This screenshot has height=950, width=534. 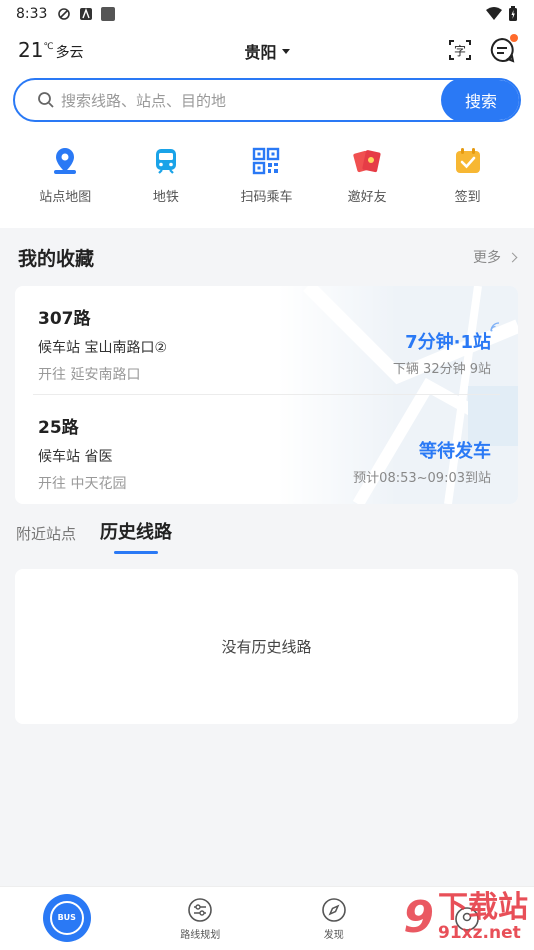 What do you see at coordinates (503, 49) in the screenshot?
I see `message-icon` at bounding box center [503, 49].